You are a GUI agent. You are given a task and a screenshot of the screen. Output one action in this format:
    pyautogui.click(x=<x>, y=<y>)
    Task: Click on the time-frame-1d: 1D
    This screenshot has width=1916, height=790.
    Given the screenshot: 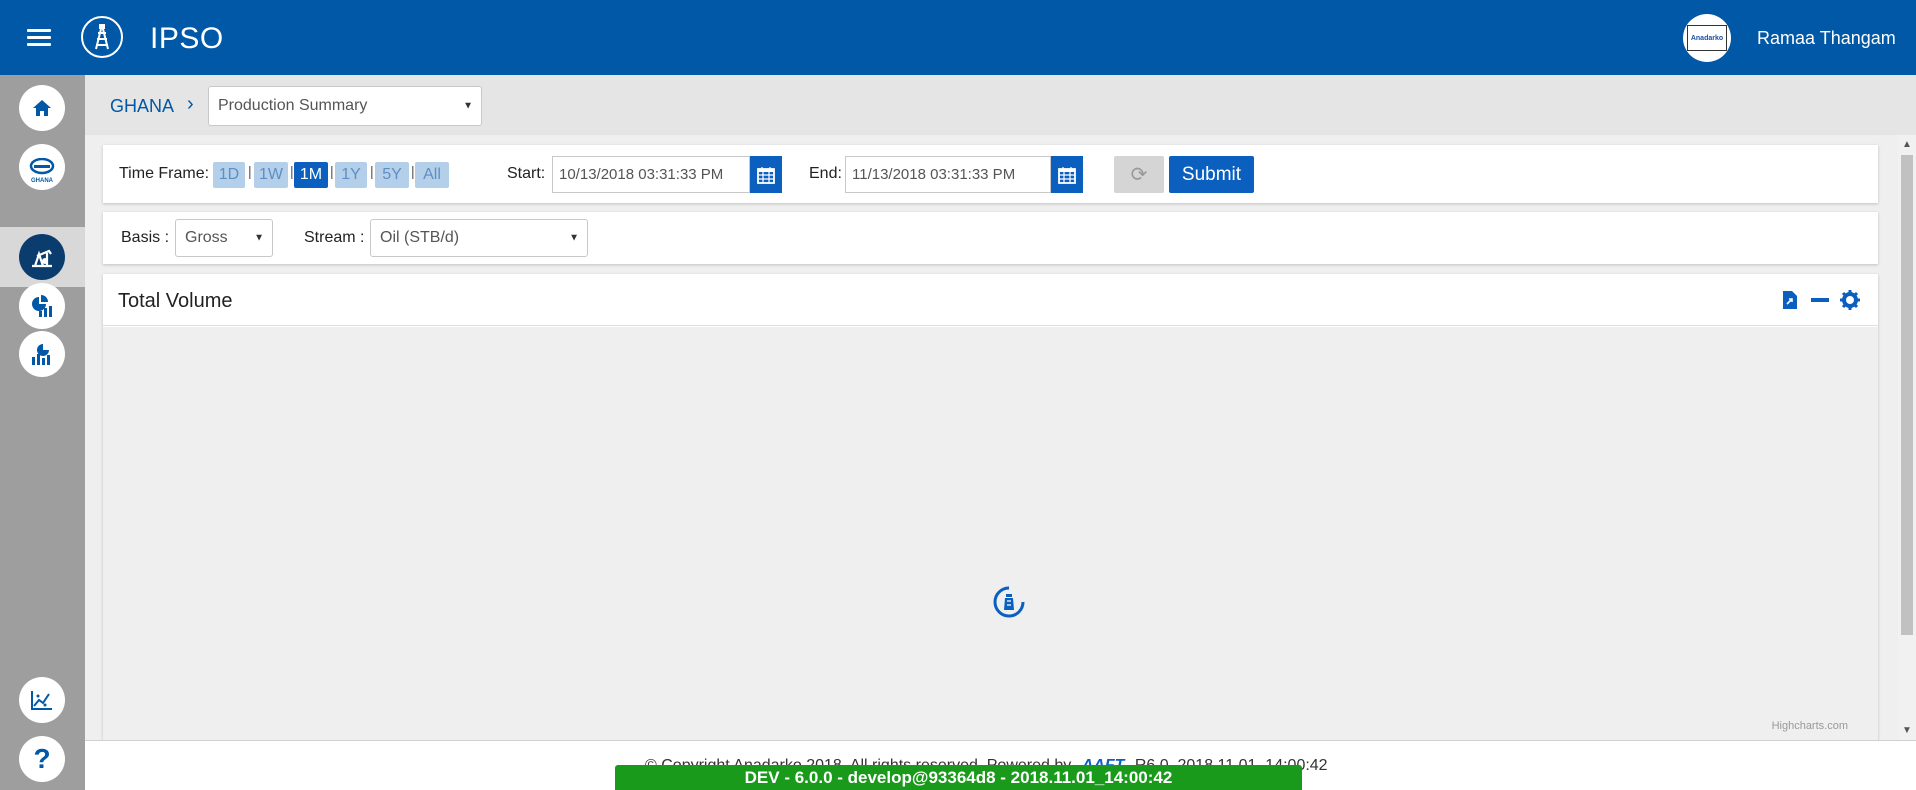 What is the action you would take?
    pyautogui.click(x=229, y=175)
    